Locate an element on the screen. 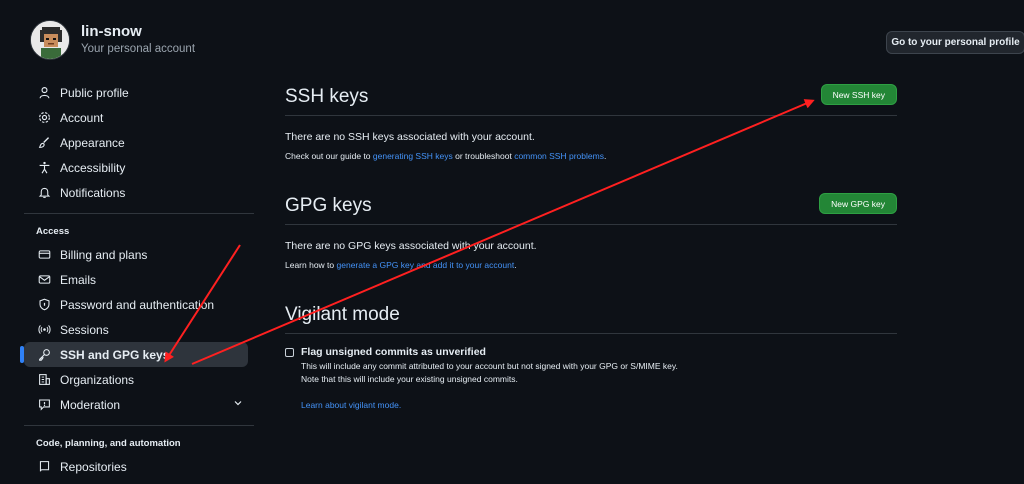 Image resolution: width=1024 pixels, height=484 pixels. sidebar-item-label: Sessions is located at coordinates (84, 329).